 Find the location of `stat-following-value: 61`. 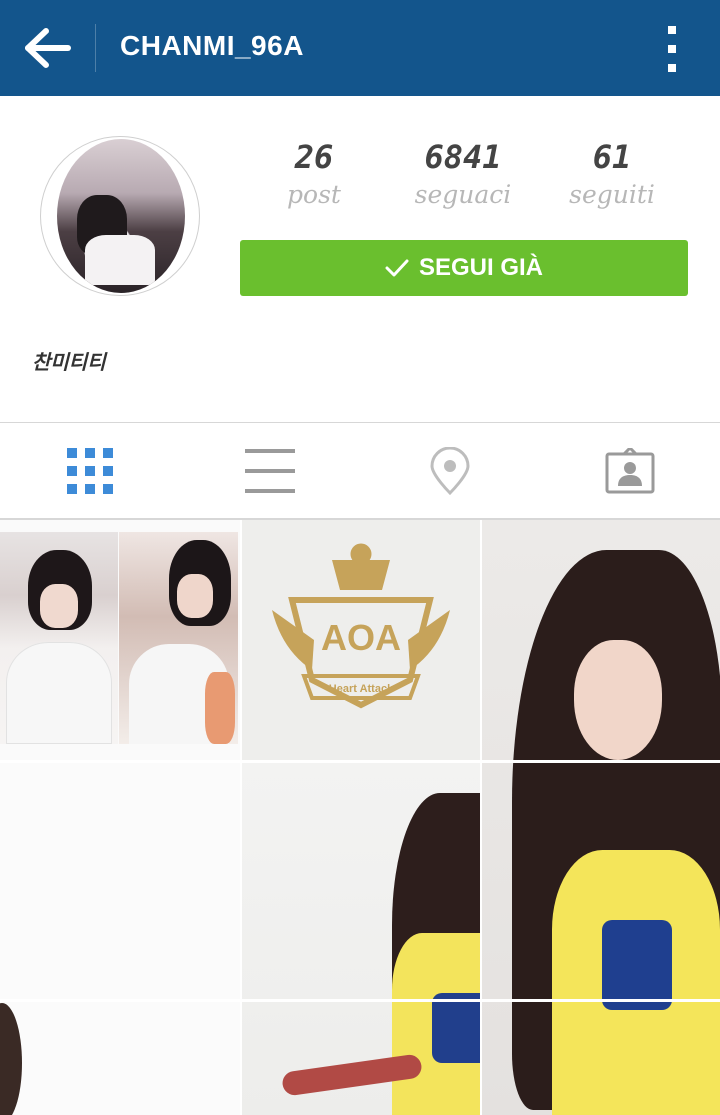

stat-following-value: 61 is located at coordinates (612, 157).